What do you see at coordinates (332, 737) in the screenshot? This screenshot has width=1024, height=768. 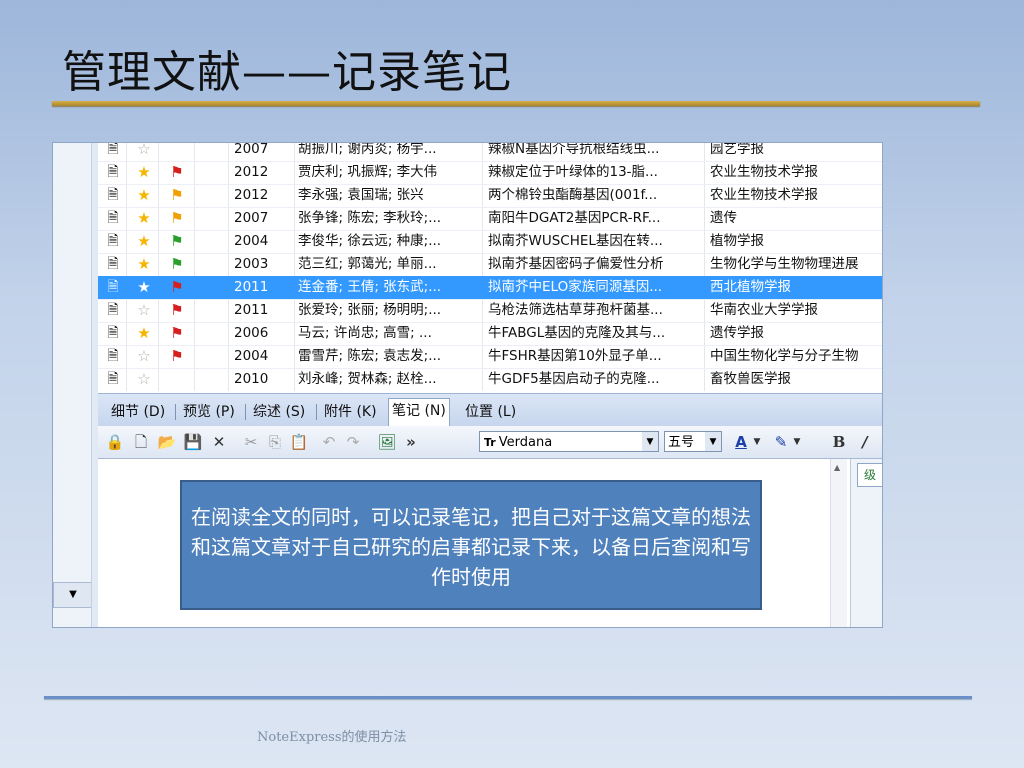 I see `slide-footer: NoteExpress的使用方法` at bounding box center [332, 737].